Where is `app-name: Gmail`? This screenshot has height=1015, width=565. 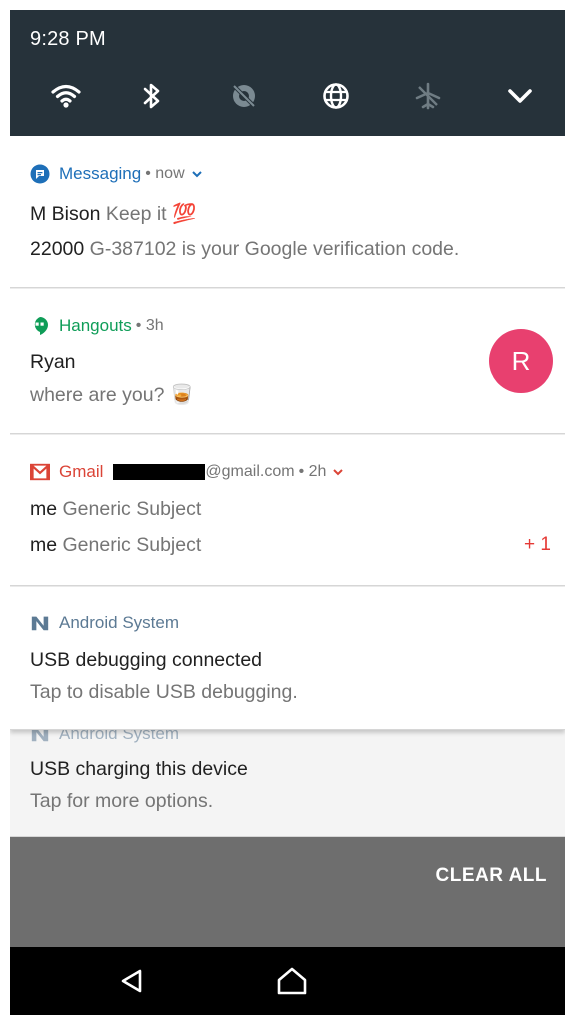 app-name: Gmail is located at coordinates (81, 471).